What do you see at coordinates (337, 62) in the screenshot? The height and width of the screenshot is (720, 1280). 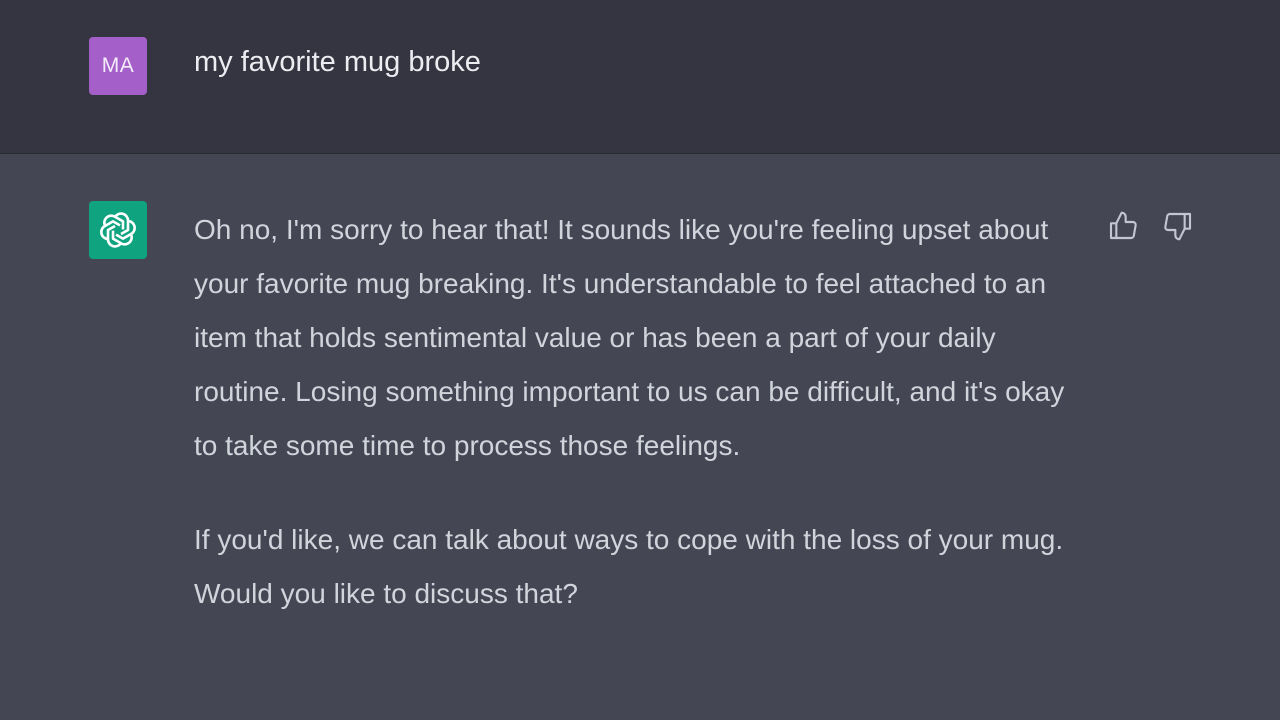 I see `user-message-text: my favorite mug broke` at bounding box center [337, 62].